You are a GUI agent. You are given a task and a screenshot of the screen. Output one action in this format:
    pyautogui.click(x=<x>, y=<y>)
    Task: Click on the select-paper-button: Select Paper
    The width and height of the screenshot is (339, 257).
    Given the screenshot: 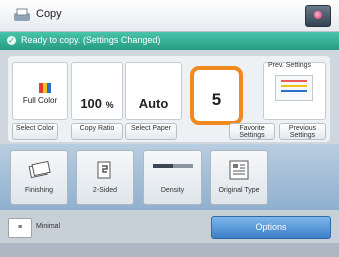 What is the action you would take?
    pyautogui.click(x=151, y=131)
    